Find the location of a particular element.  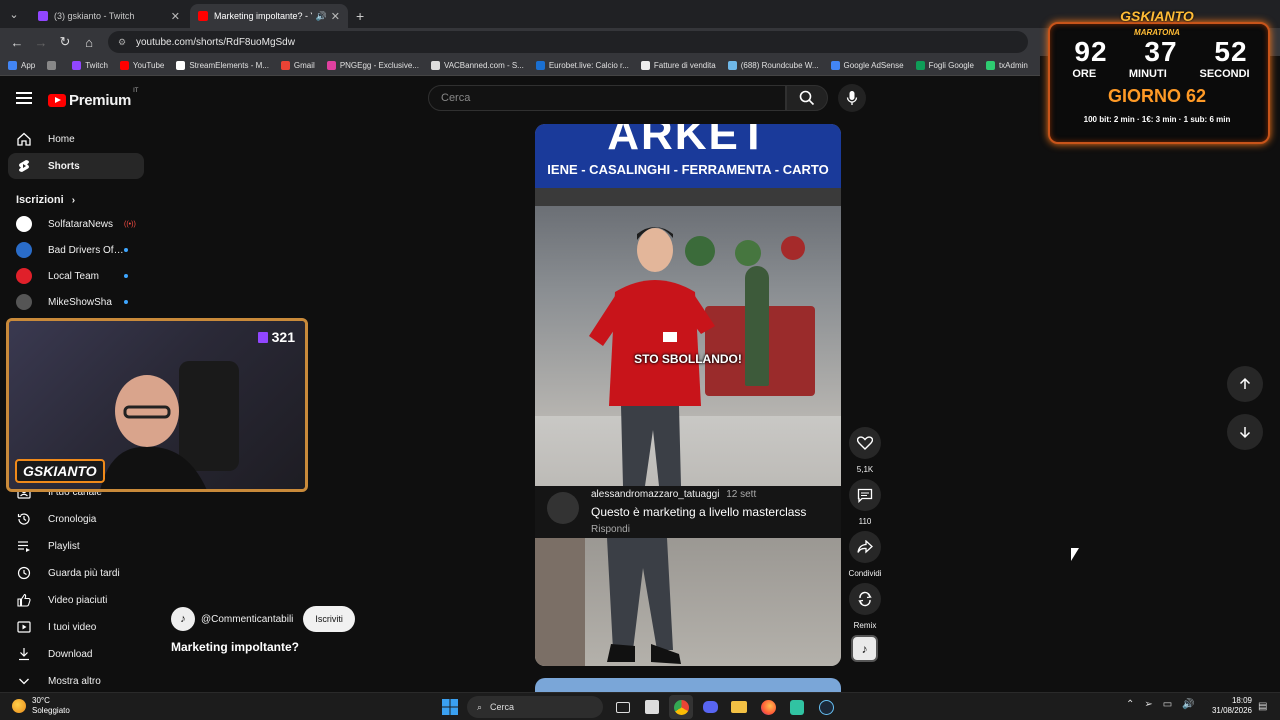

sidebar-item-label: I tuoi video is located at coordinates (72, 627).